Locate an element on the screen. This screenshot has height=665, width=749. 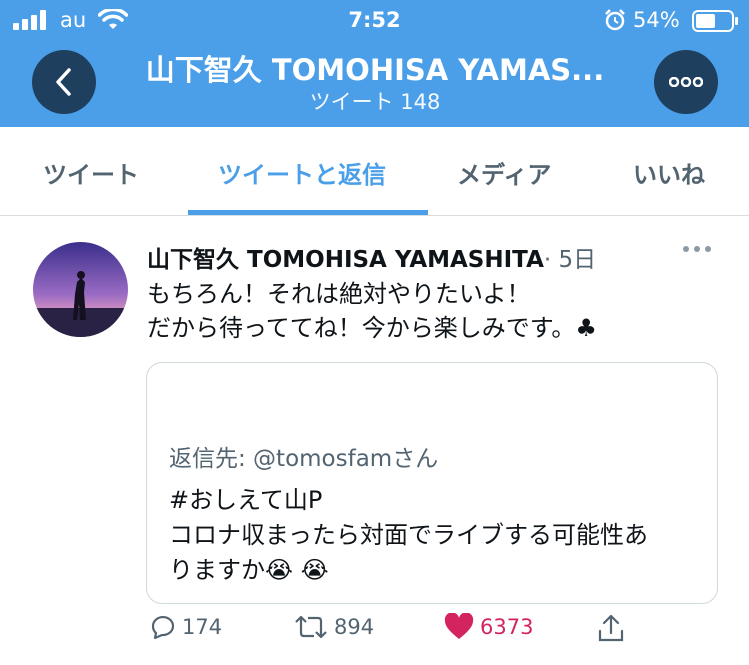
like-button: 6373 is located at coordinates (488, 627).